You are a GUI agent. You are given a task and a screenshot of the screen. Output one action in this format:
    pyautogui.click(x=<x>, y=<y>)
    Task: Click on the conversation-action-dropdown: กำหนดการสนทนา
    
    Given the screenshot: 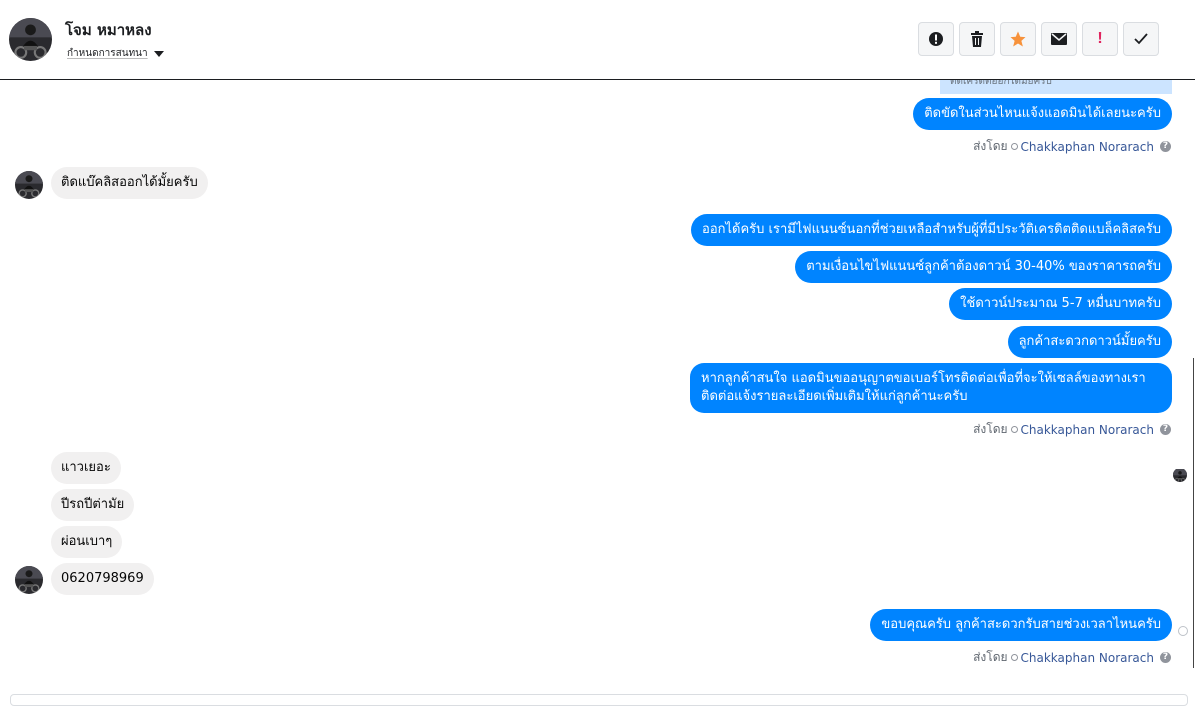 What is the action you would take?
    pyautogui.click(x=115, y=53)
    